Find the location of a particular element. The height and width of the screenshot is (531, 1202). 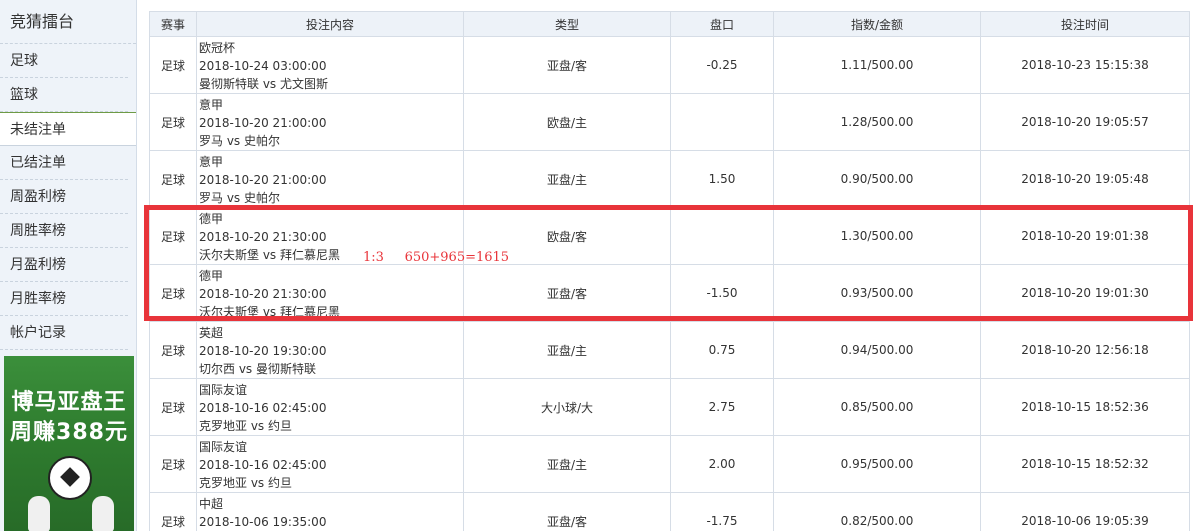

ad-banner: 博马亚盘王 周赚388元 is located at coordinates (69, 443).